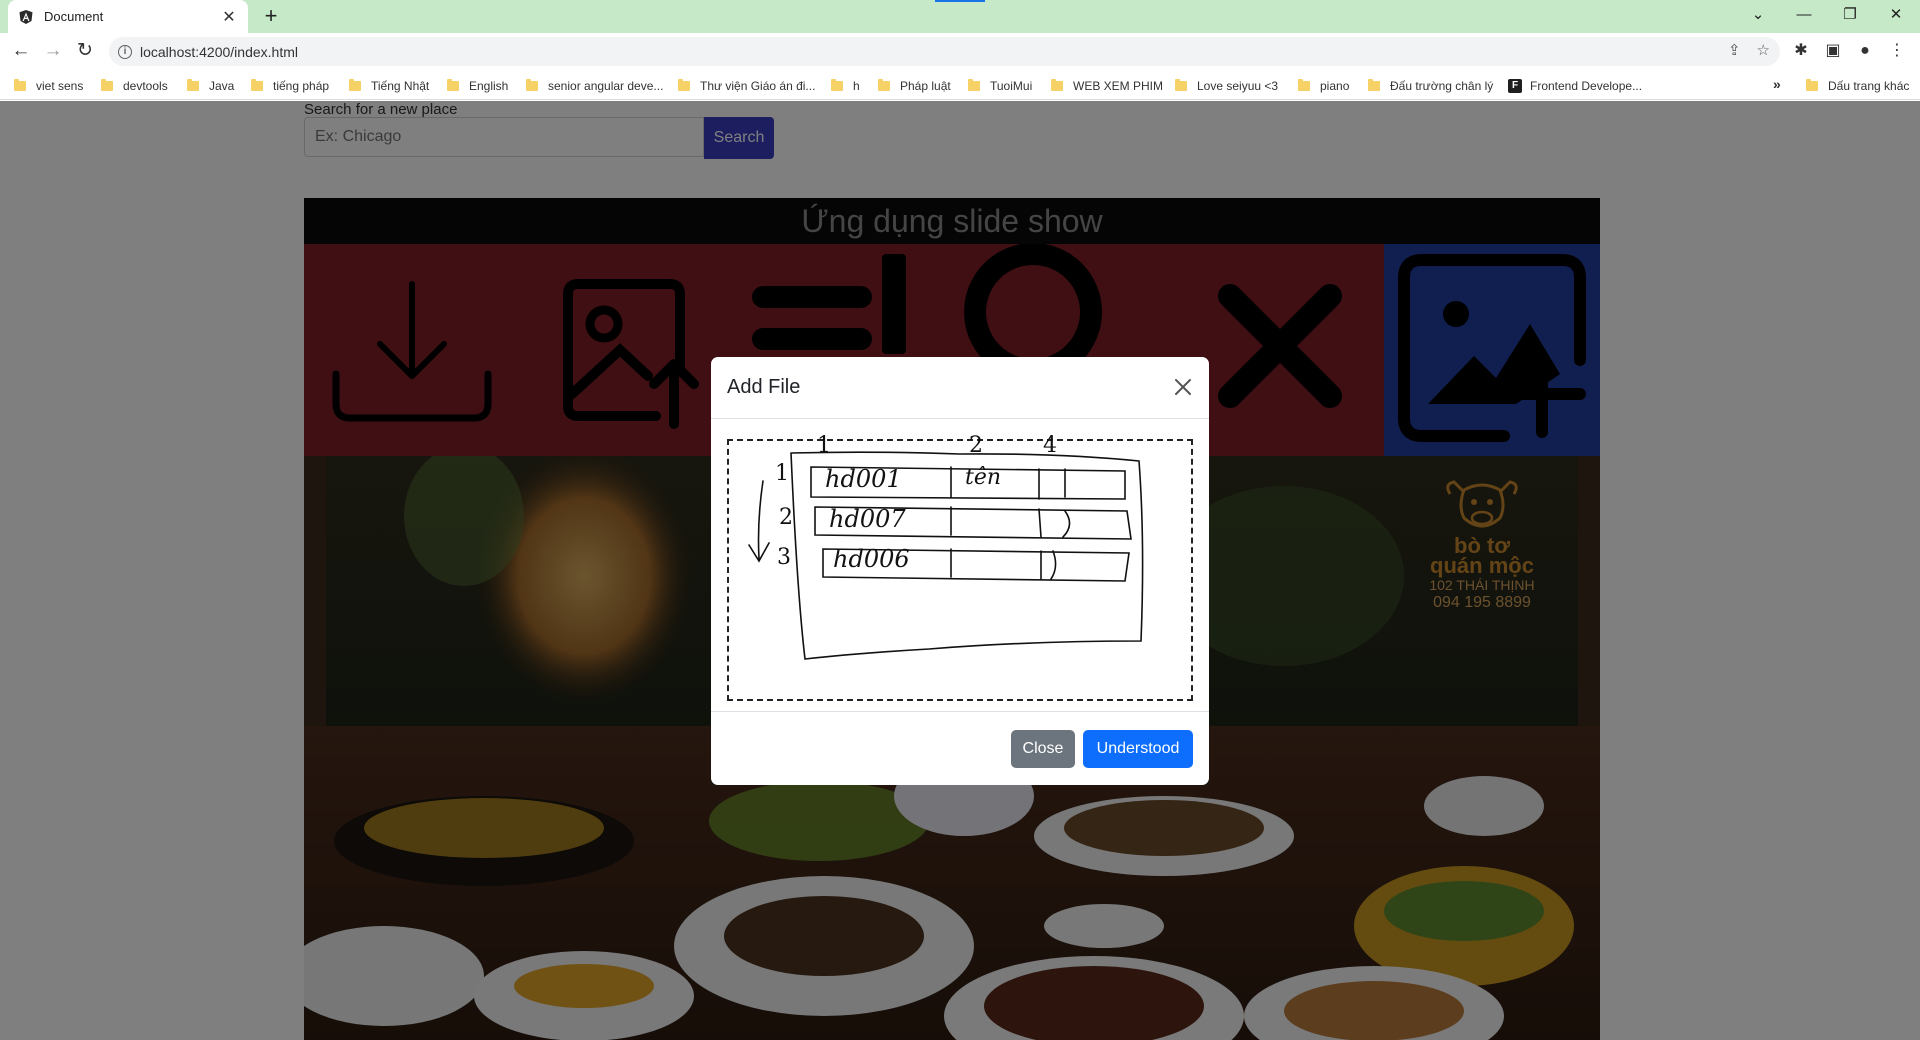 This screenshot has height=1040, width=1920. Describe the element at coordinates (53, 51) in the screenshot. I see `forward-arrow-icon: →` at that location.